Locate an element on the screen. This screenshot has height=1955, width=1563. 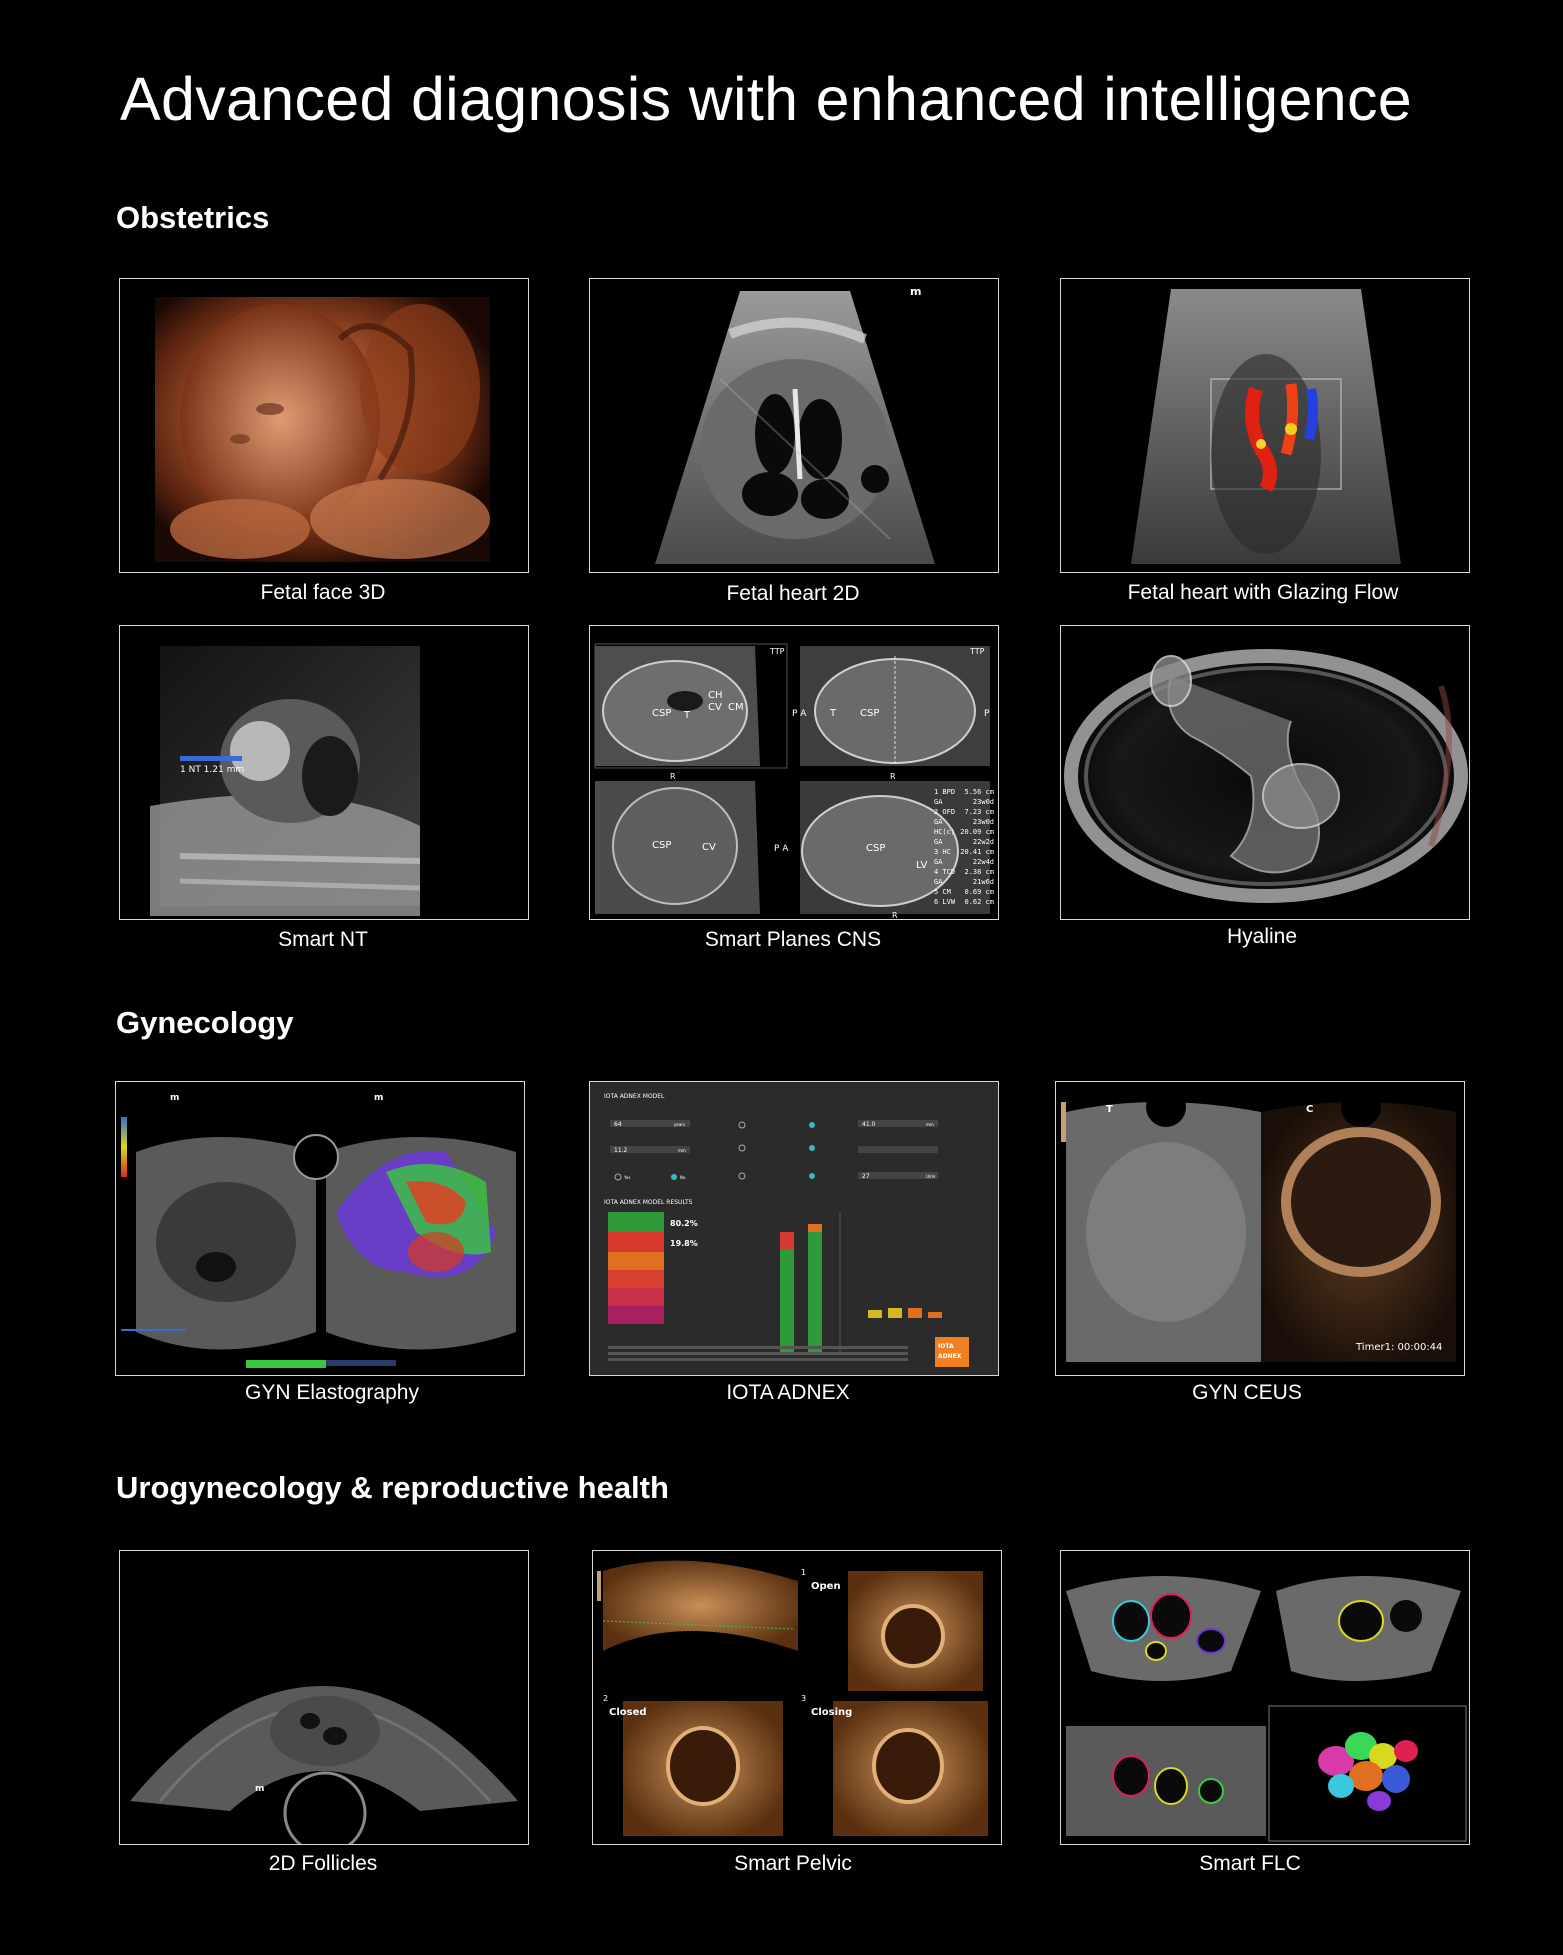
image-gyn-ceus: T C Timer1: 00:00:44 is located at coordinates (1260, 1228).